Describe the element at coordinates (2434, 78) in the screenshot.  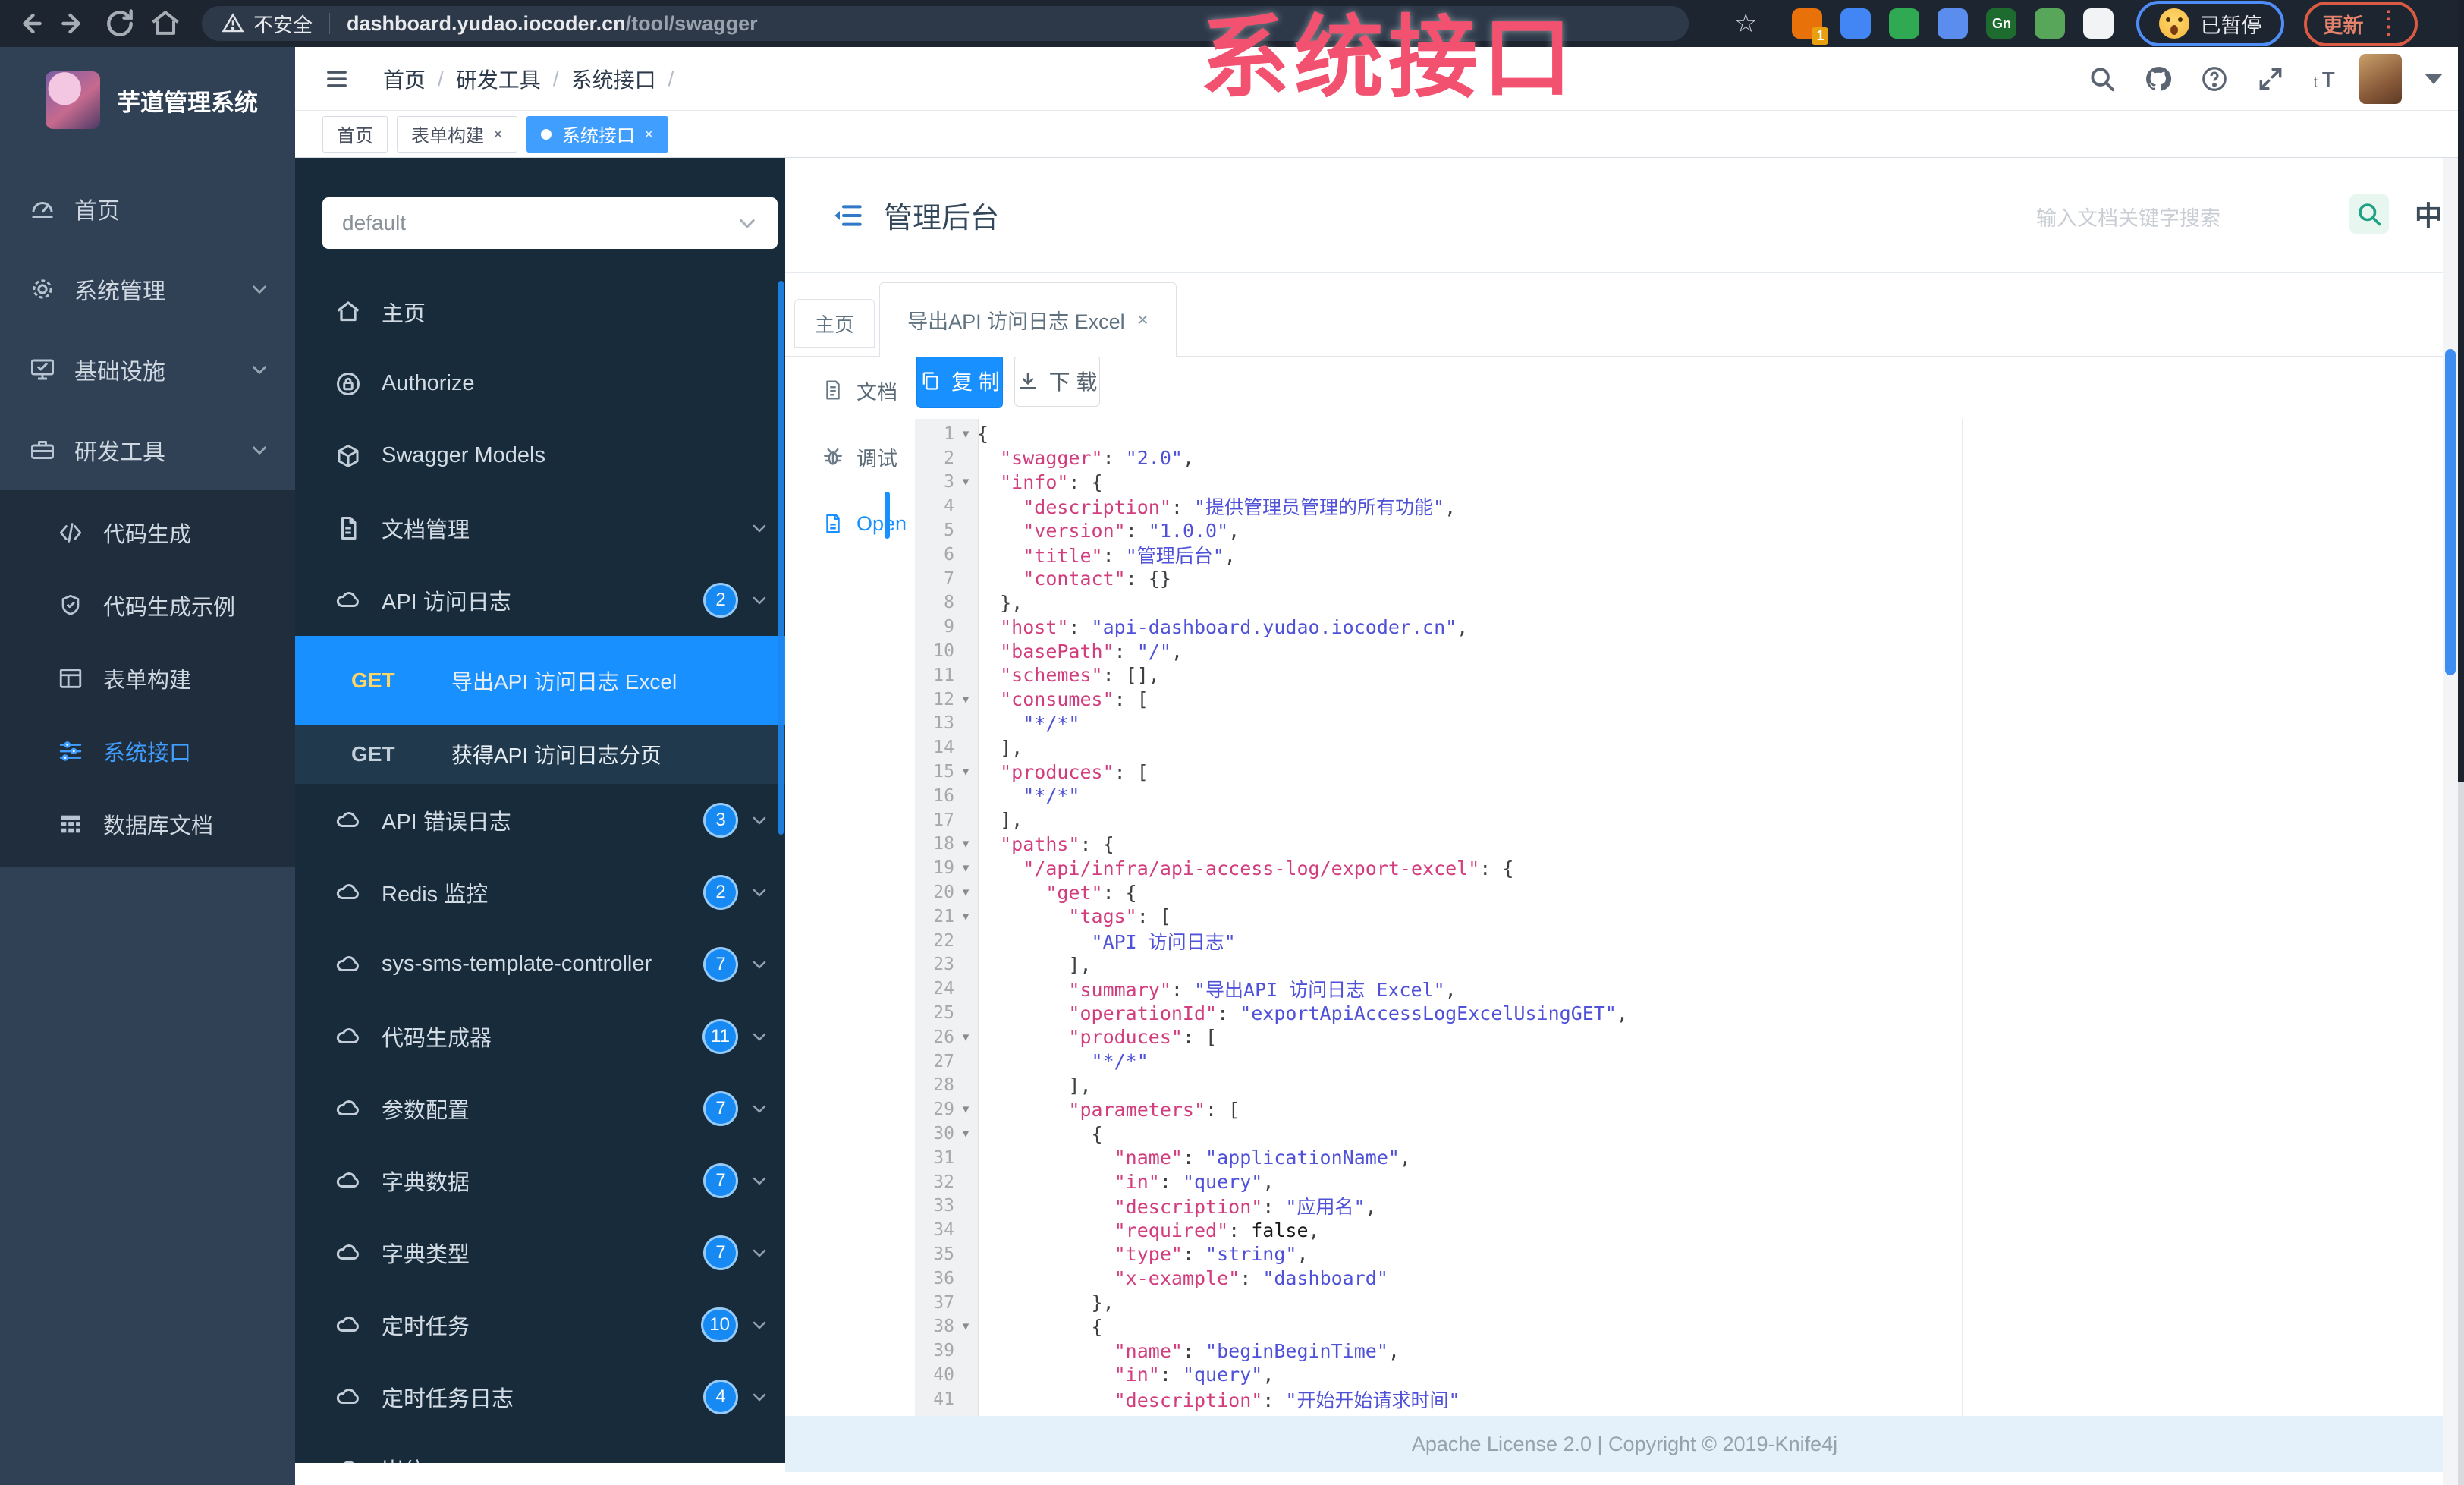
I see `avatar-caret-icon` at that location.